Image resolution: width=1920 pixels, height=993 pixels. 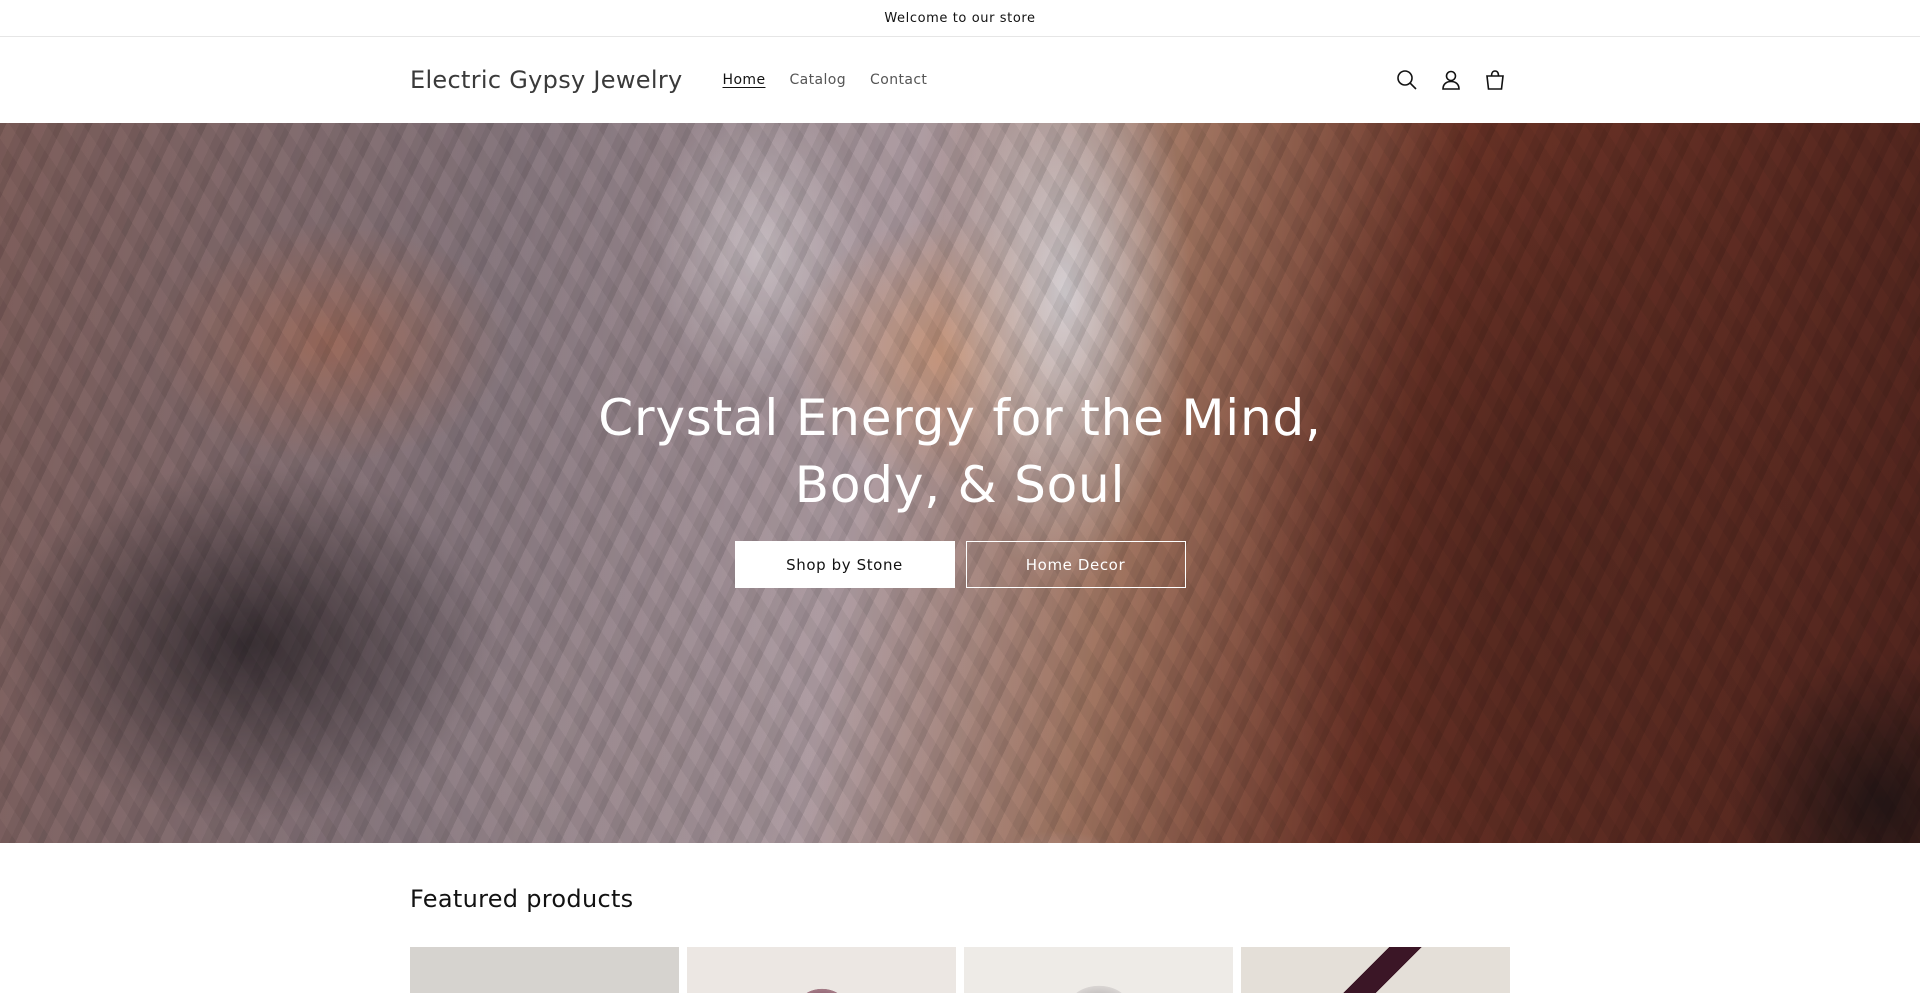 I want to click on account-icon, so click(x=1451, y=80).